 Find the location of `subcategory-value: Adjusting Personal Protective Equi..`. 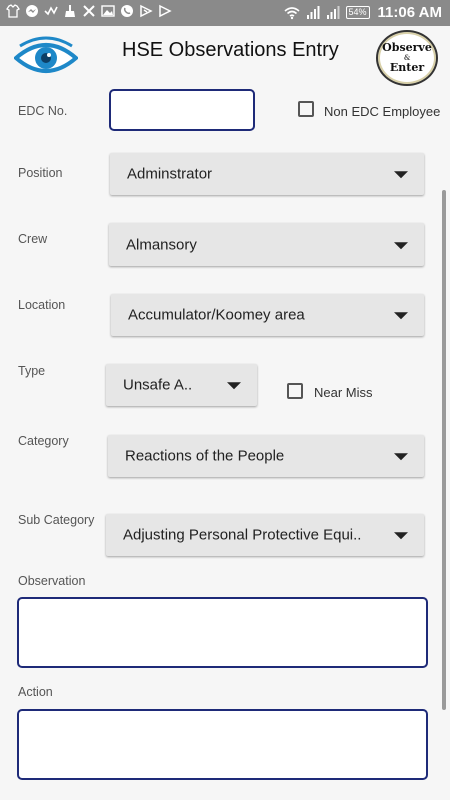

subcategory-value: Adjusting Personal Protective Equi.. is located at coordinates (242, 535).